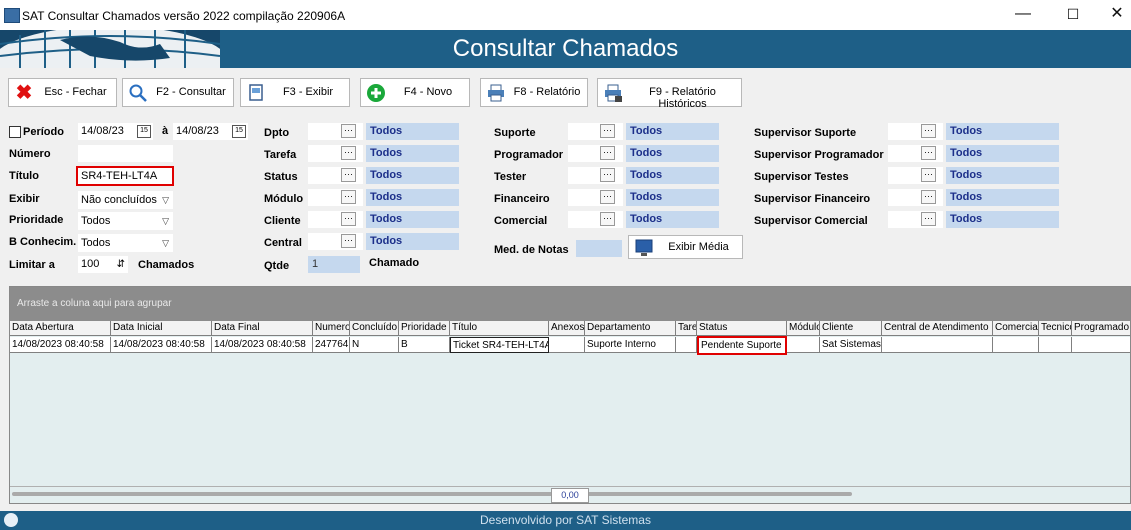  What do you see at coordinates (262, 328) in the screenshot?
I see `column-header: Data Final` at bounding box center [262, 328].